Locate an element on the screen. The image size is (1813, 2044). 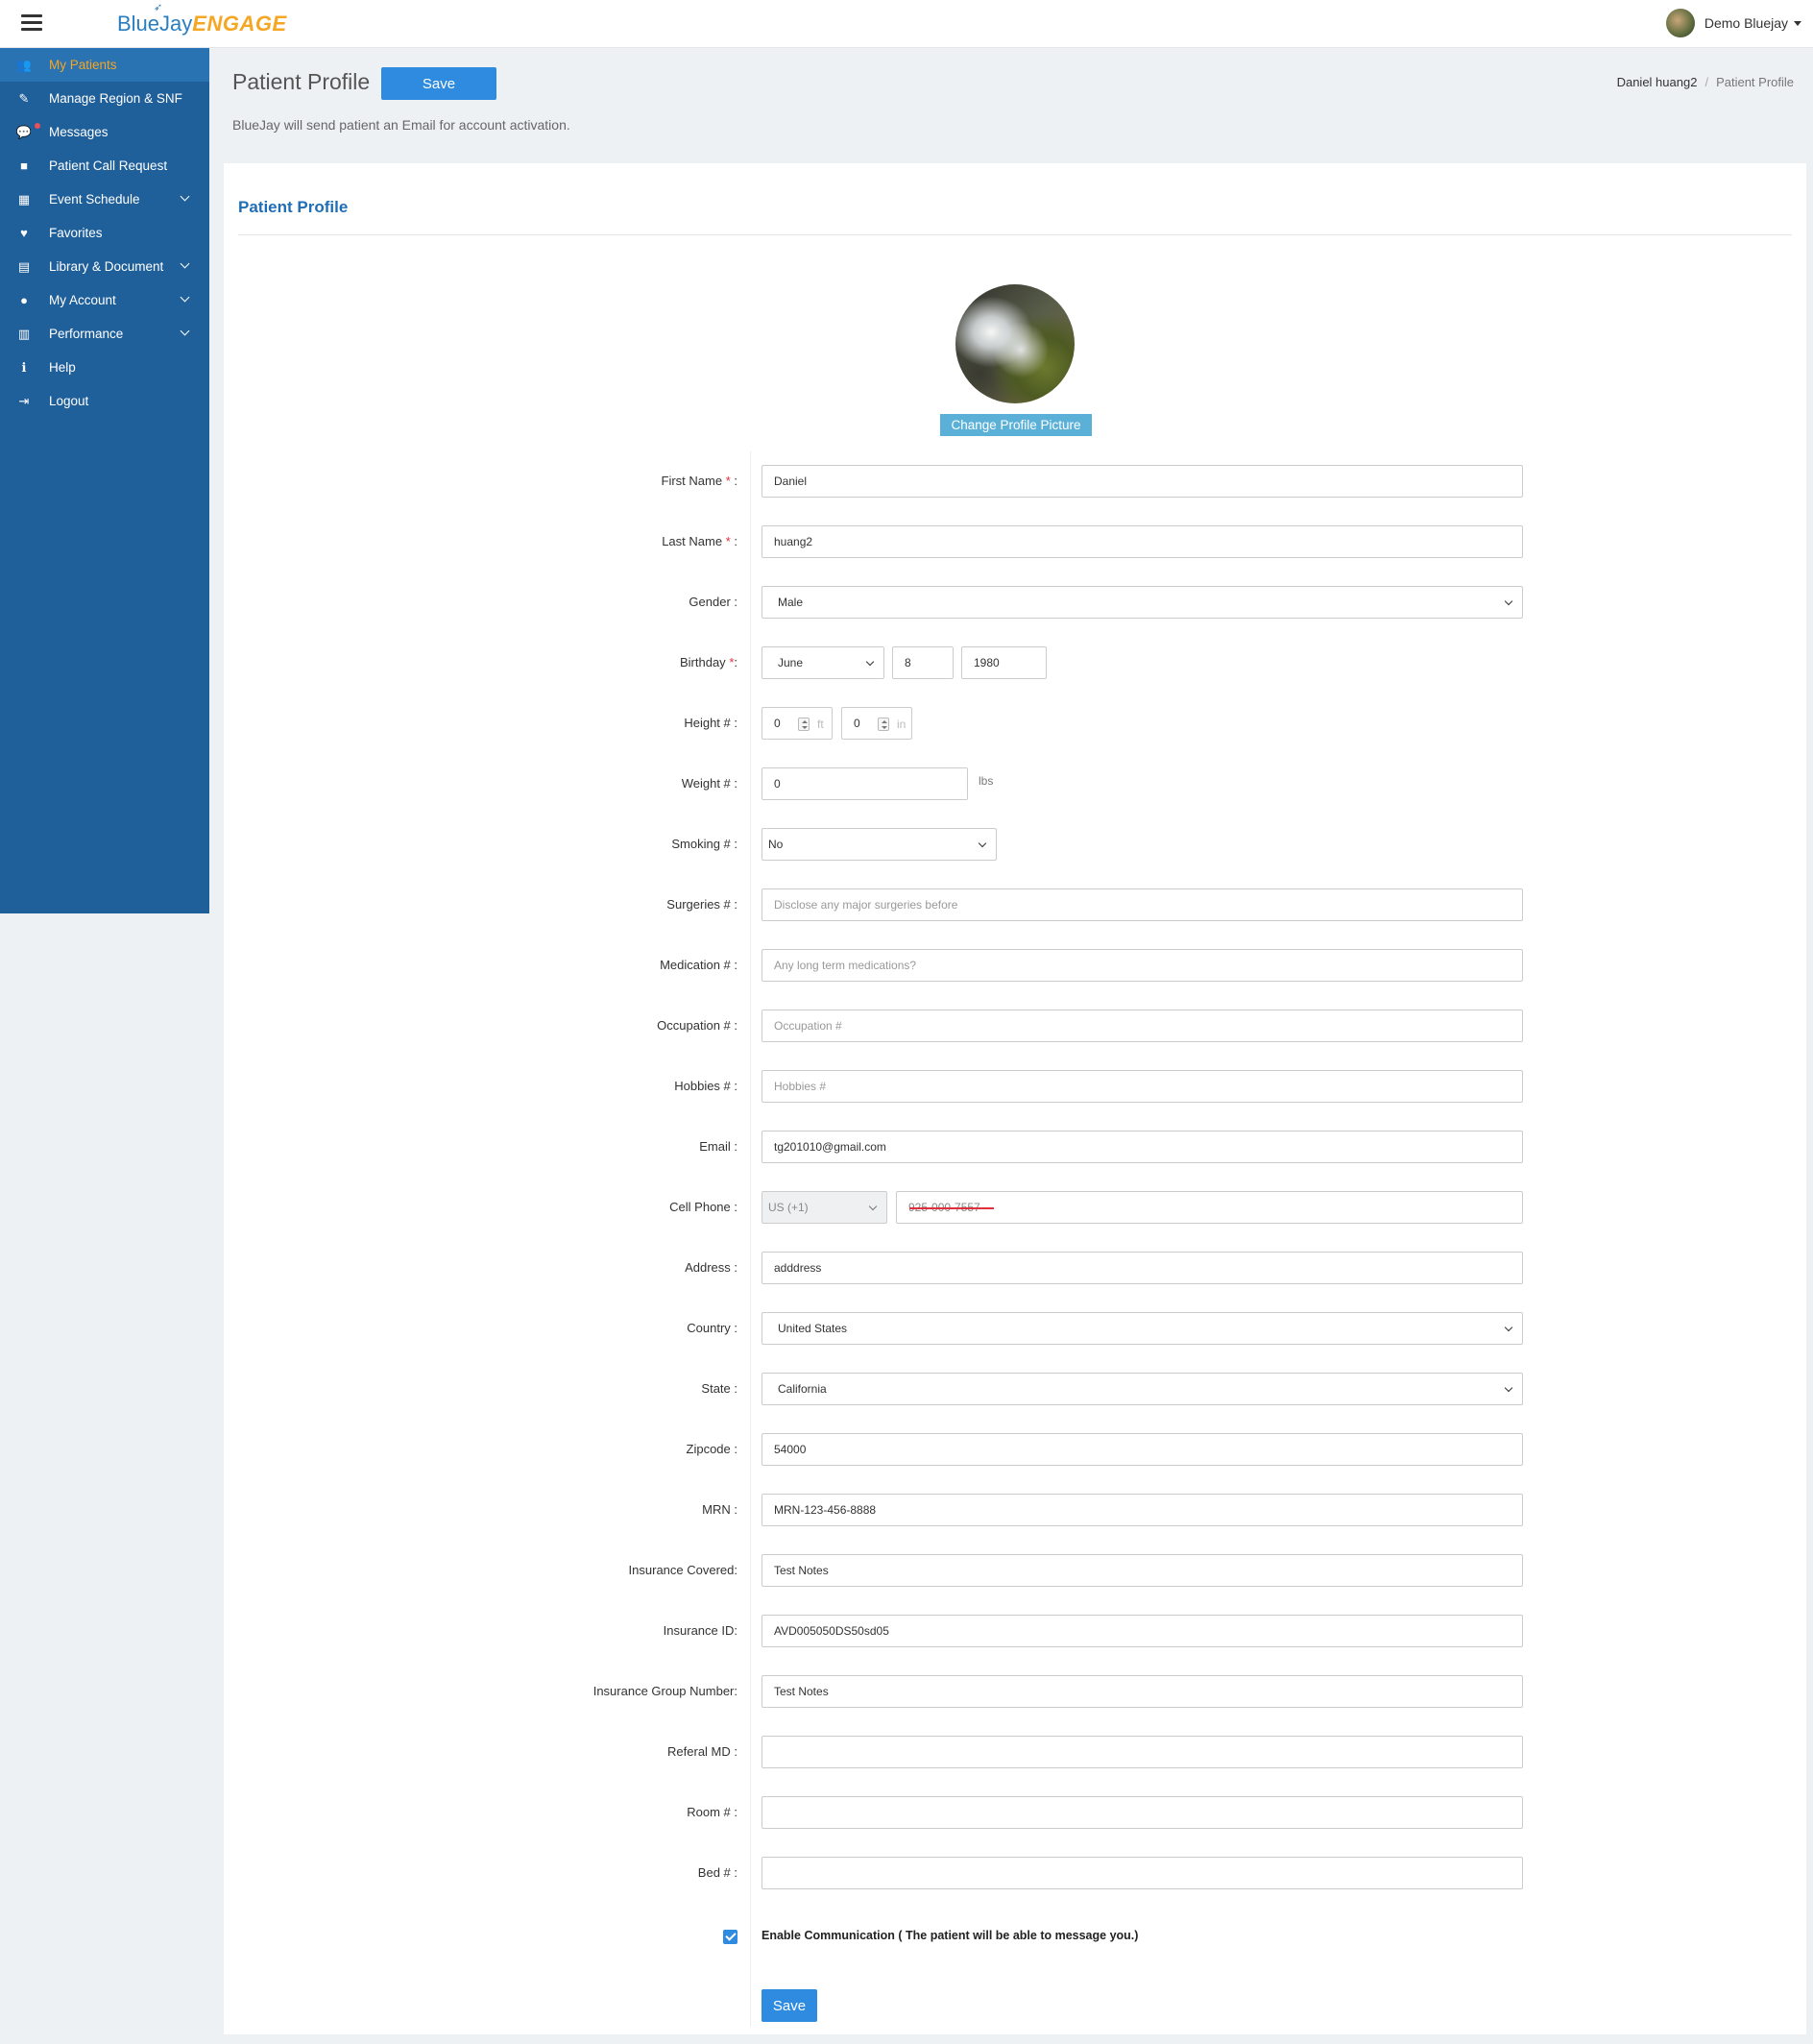
country-code-select: US (+1) is located at coordinates (824, 1207).